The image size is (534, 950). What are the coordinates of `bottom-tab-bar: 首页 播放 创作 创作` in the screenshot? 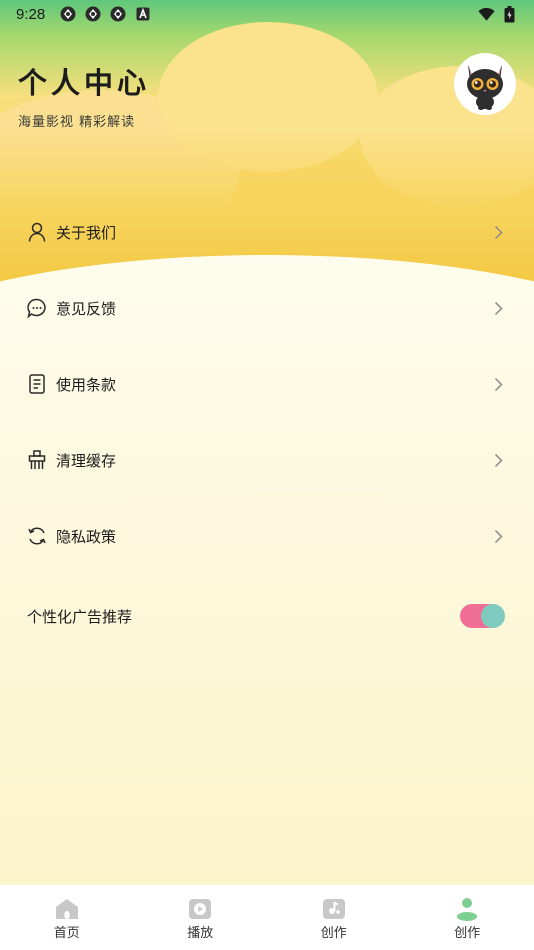 It's located at (267, 917).